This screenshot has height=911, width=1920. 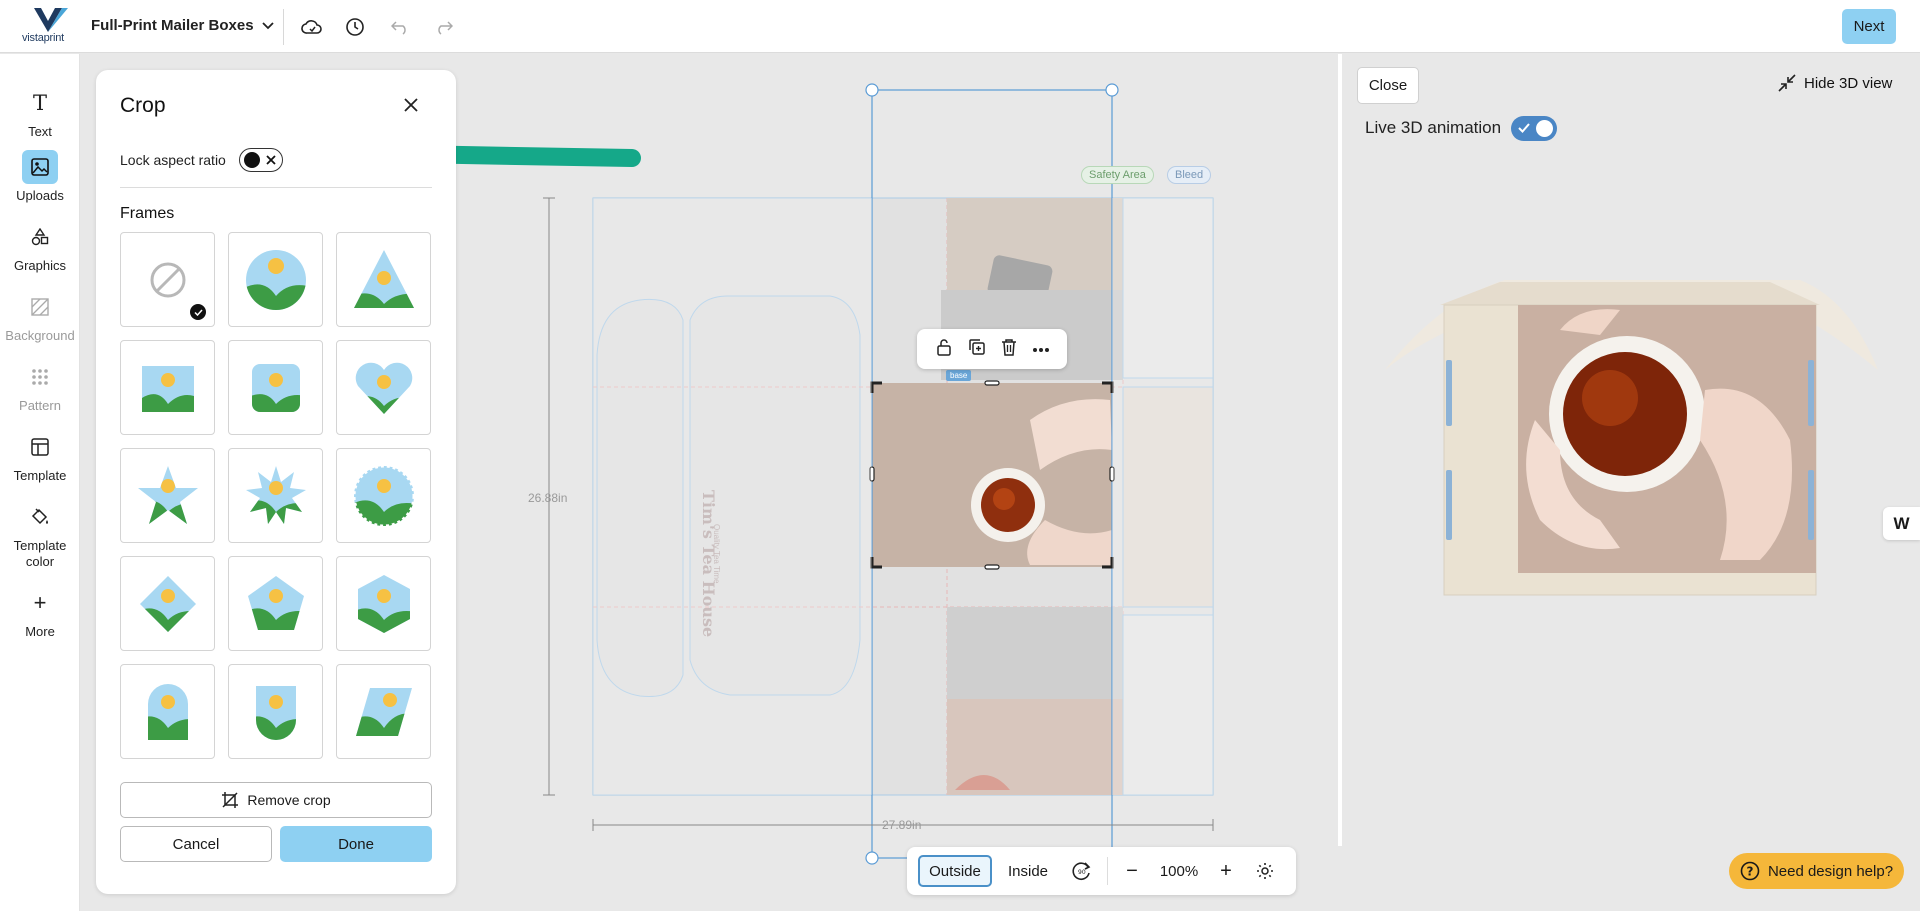 I want to click on safety-area-tag: Safety Area, so click(x=1117, y=175).